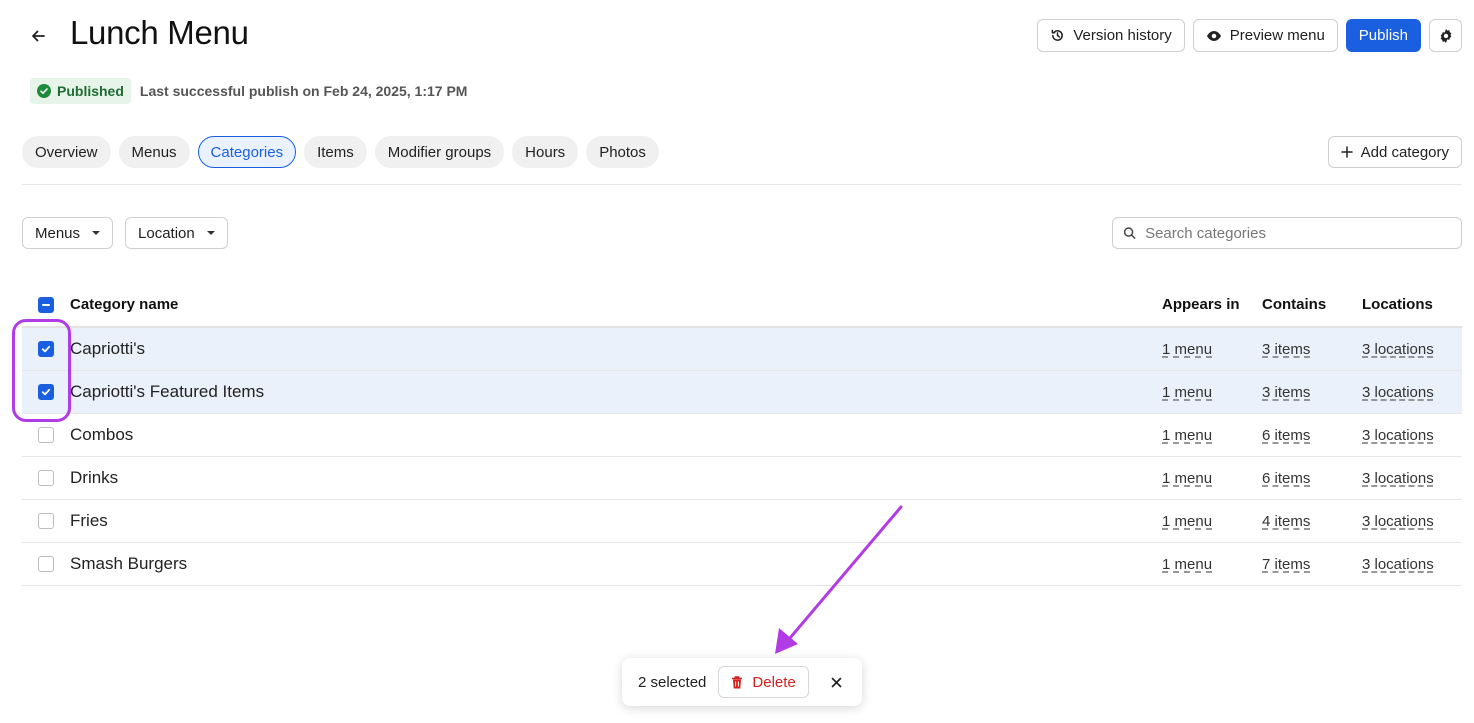  I want to click on category-name: Combos, so click(102, 434).